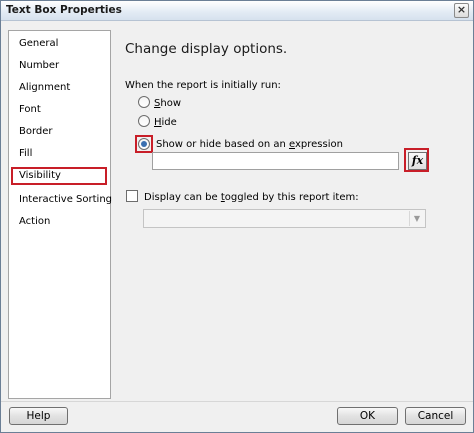 Image resolution: width=474 pixels, height=433 pixels. What do you see at coordinates (284, 218) in the screenshot?
I see `toggle-item-select: ▼` at bounding box center [284, 218].